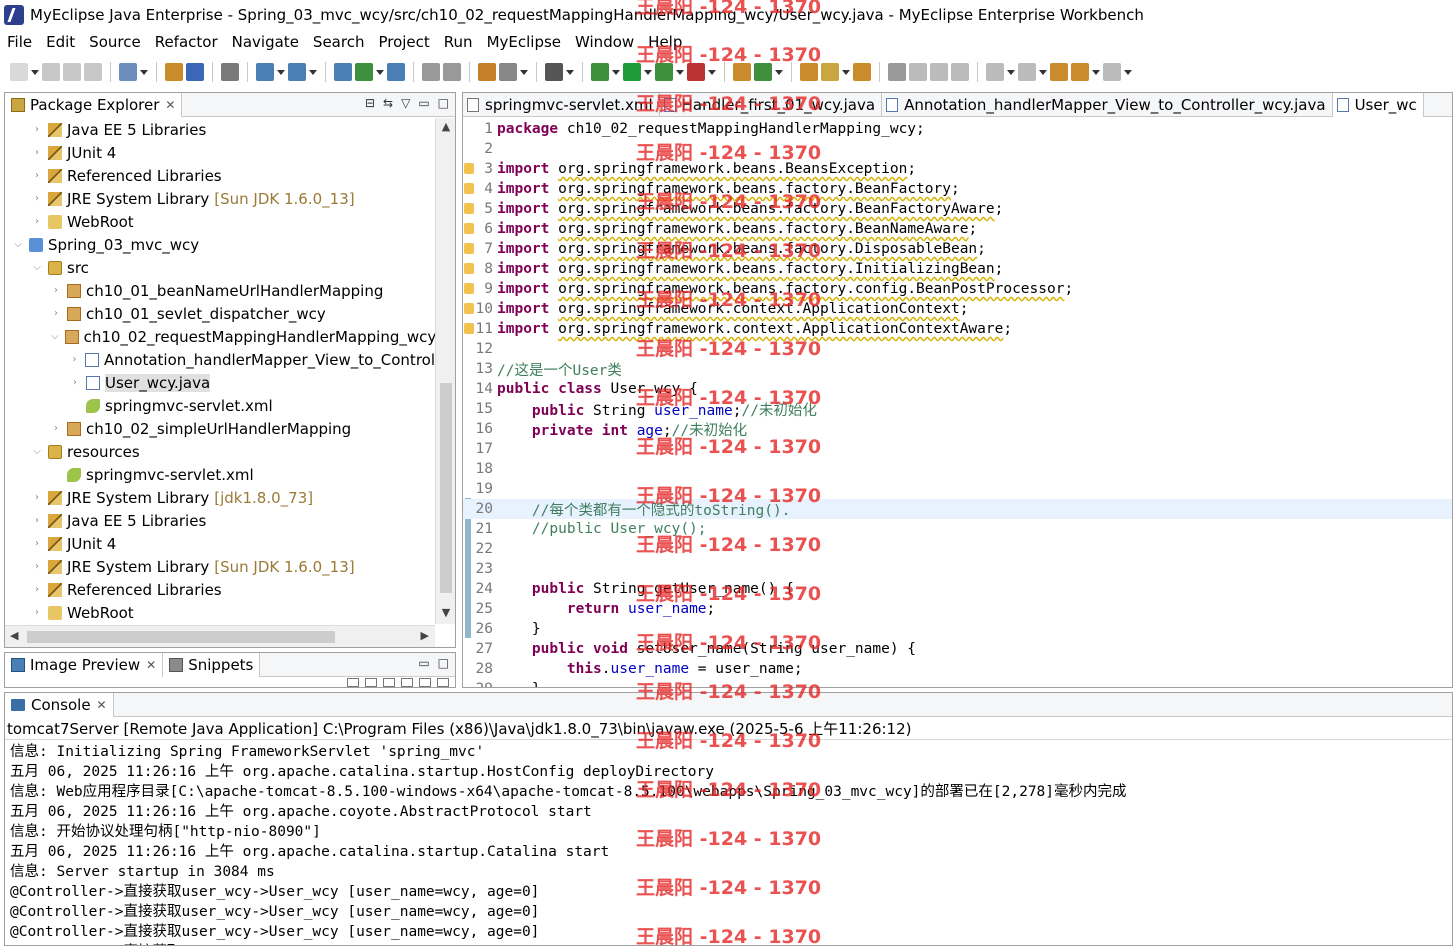 This screenshot has width=1453, height=946. What do you see at coordinates (742, 72) in the screenshot?
I see `new-package-icon` at bounding box center [742, 72].